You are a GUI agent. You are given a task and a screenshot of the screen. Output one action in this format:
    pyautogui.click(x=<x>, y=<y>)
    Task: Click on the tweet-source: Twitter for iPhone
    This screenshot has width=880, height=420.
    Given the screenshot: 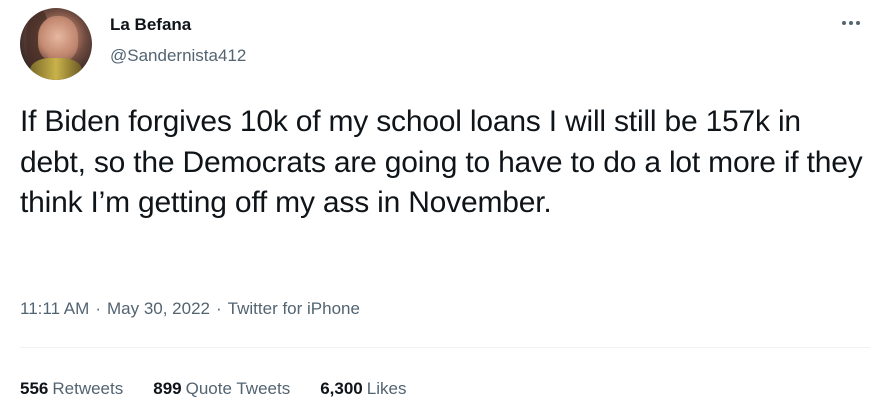 What is the action you would take?
    pyautogui.click(x=294, y=308)
    